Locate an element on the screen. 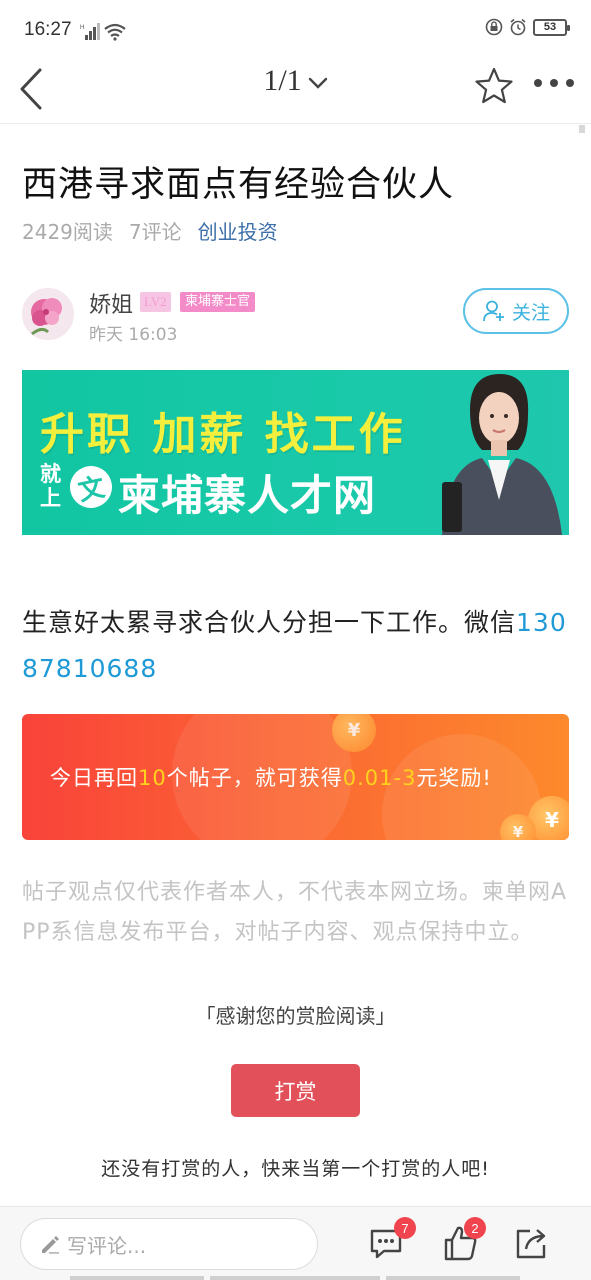 Image resolution: width=591 pixels, height=1280 pixels. coin-icon: ¥ is located at coordinates (354, 733).